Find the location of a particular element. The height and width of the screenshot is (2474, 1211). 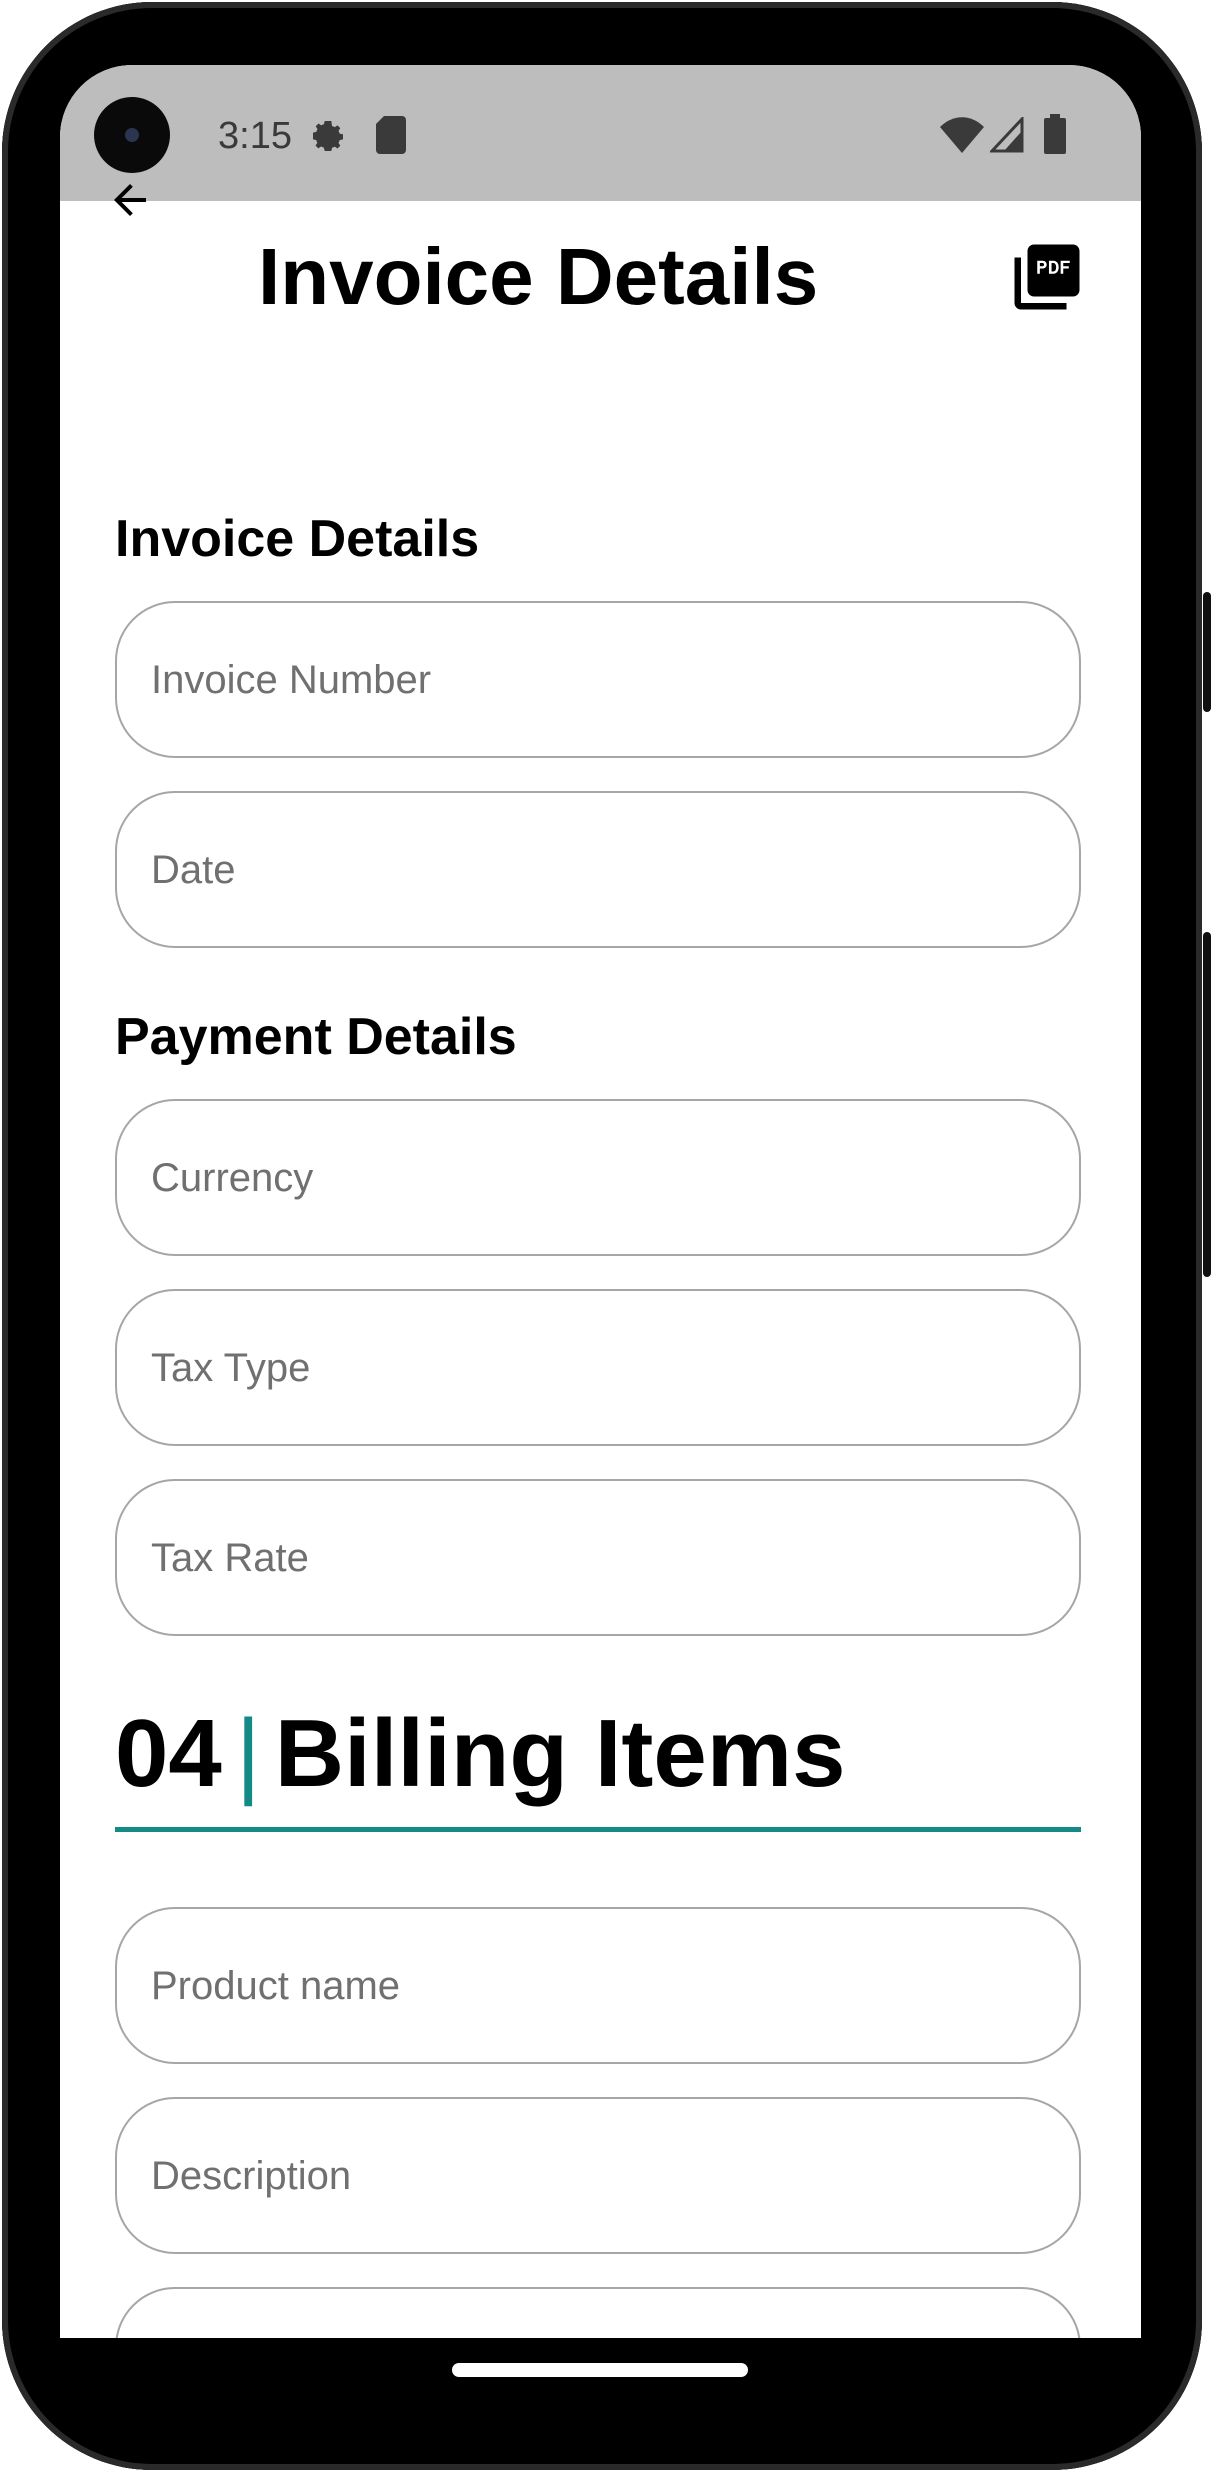

back-button is located at coordinates (130, 200).